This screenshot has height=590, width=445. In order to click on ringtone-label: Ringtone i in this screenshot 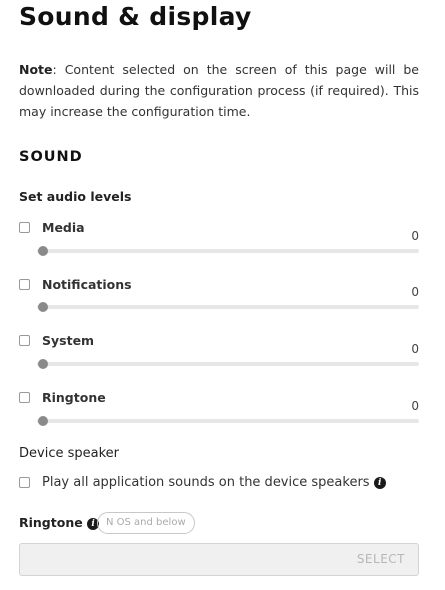, I will do `click(59, 522)`.